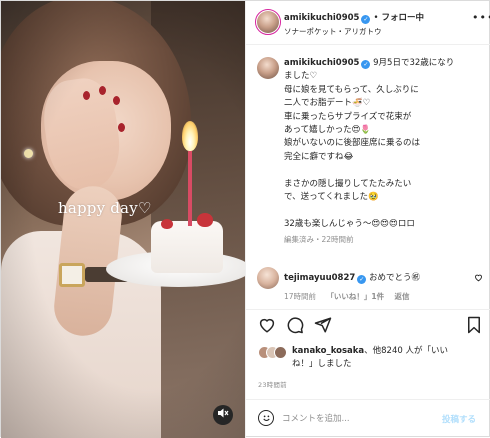  Describe the element at coordinates (319, 278) in the screenshot. I see `reply-username: tejimayuu0827` at that location.